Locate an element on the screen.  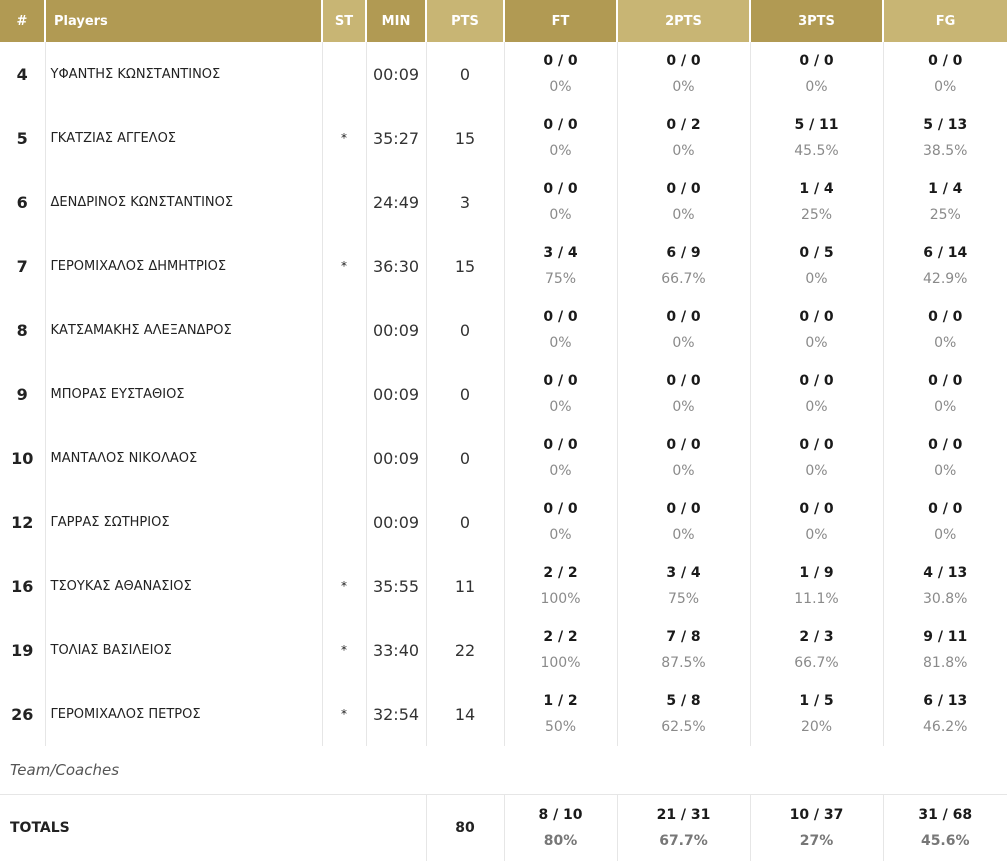
ft-percentage: 50% is located at coordinates (560, 727).